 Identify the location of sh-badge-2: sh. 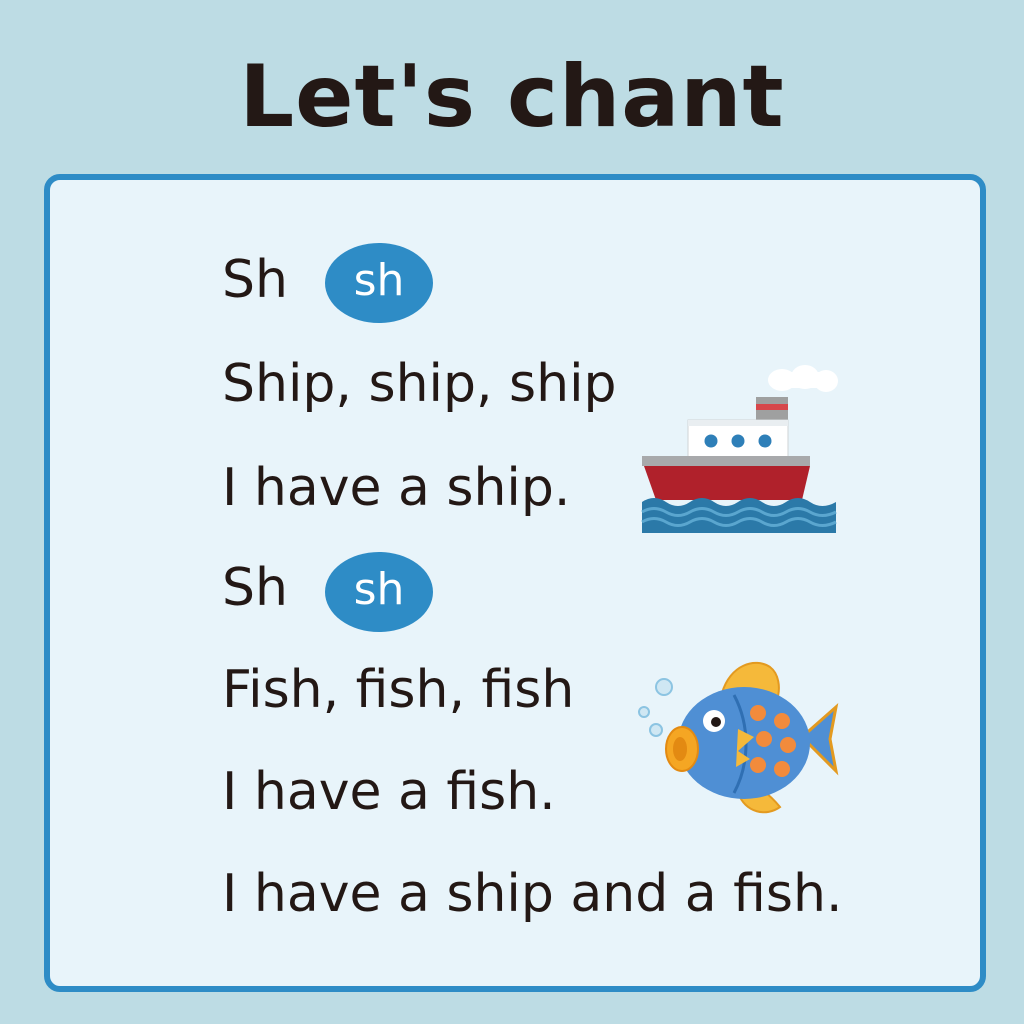
(379, 592).